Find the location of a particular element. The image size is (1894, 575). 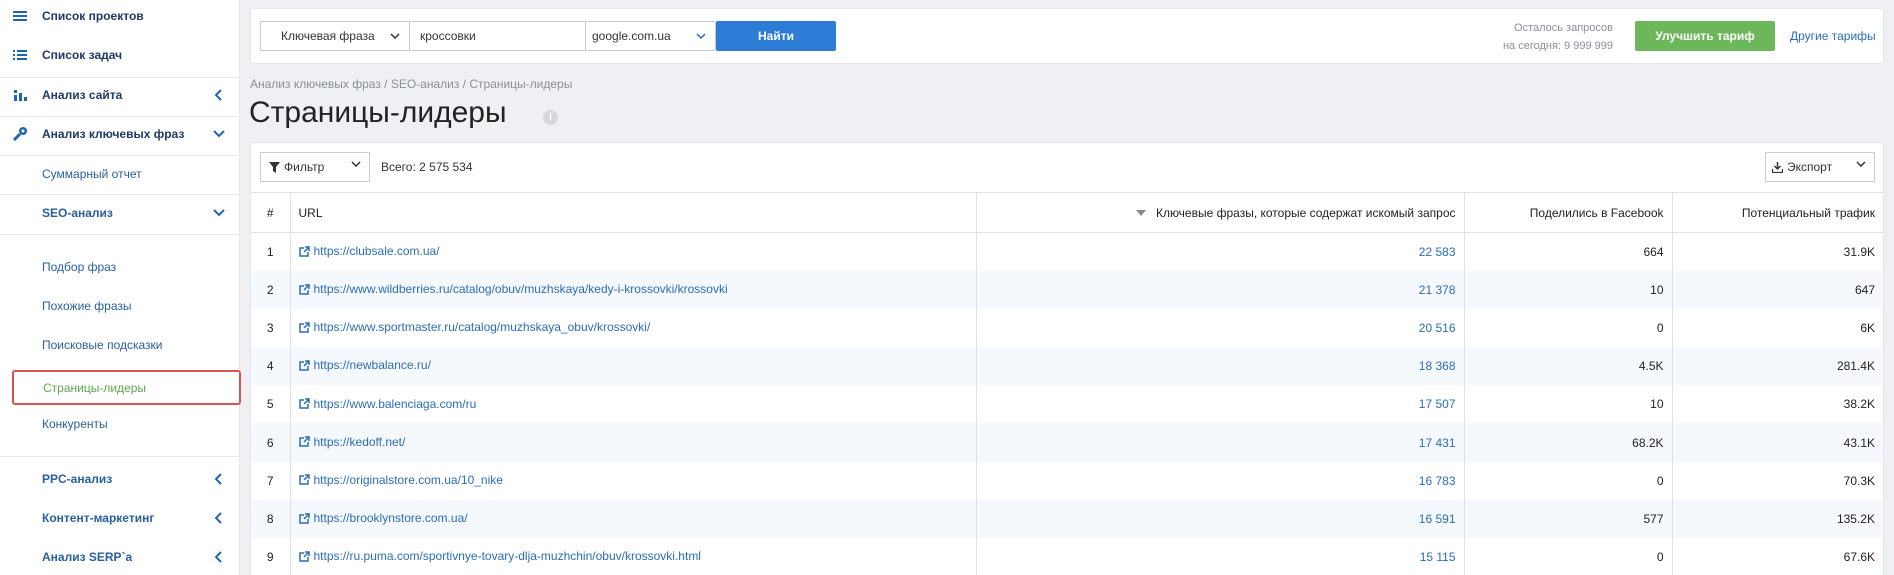

sidebar-item-leader-pages: Страницы-лидеры is located at coordinates (126, 387).